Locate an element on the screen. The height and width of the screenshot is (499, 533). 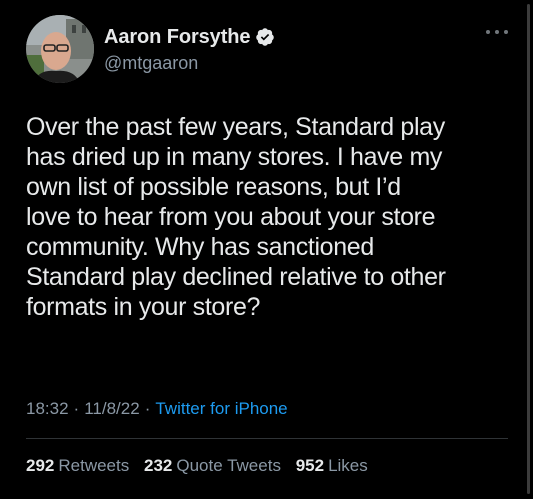
retweets-count: 292 is located at coordinates (40, 465).